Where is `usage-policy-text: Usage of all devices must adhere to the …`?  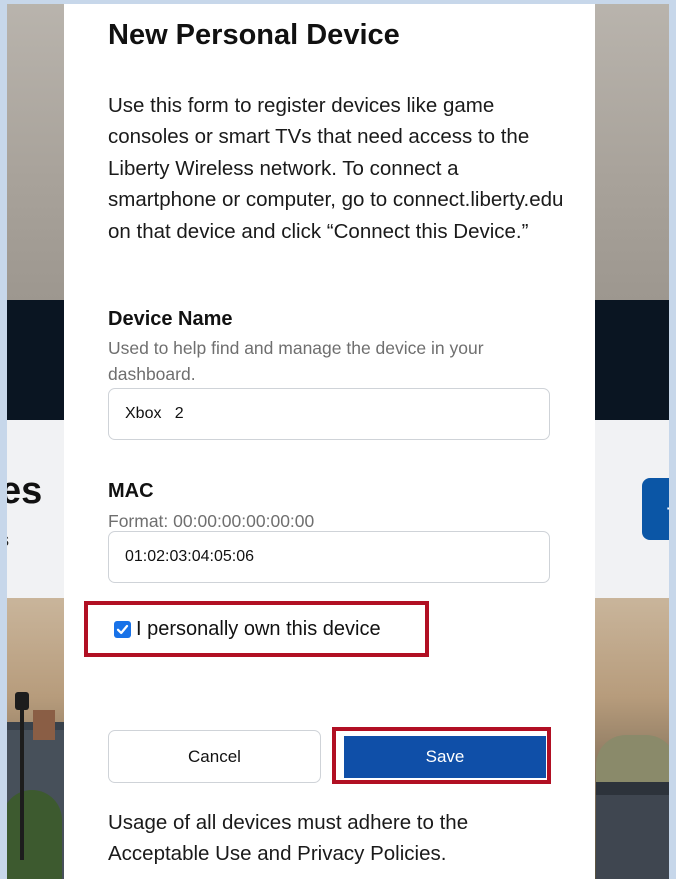 usage-policy-text: Usage of all devices must adhere to the … is located at coordinates (288, 838).